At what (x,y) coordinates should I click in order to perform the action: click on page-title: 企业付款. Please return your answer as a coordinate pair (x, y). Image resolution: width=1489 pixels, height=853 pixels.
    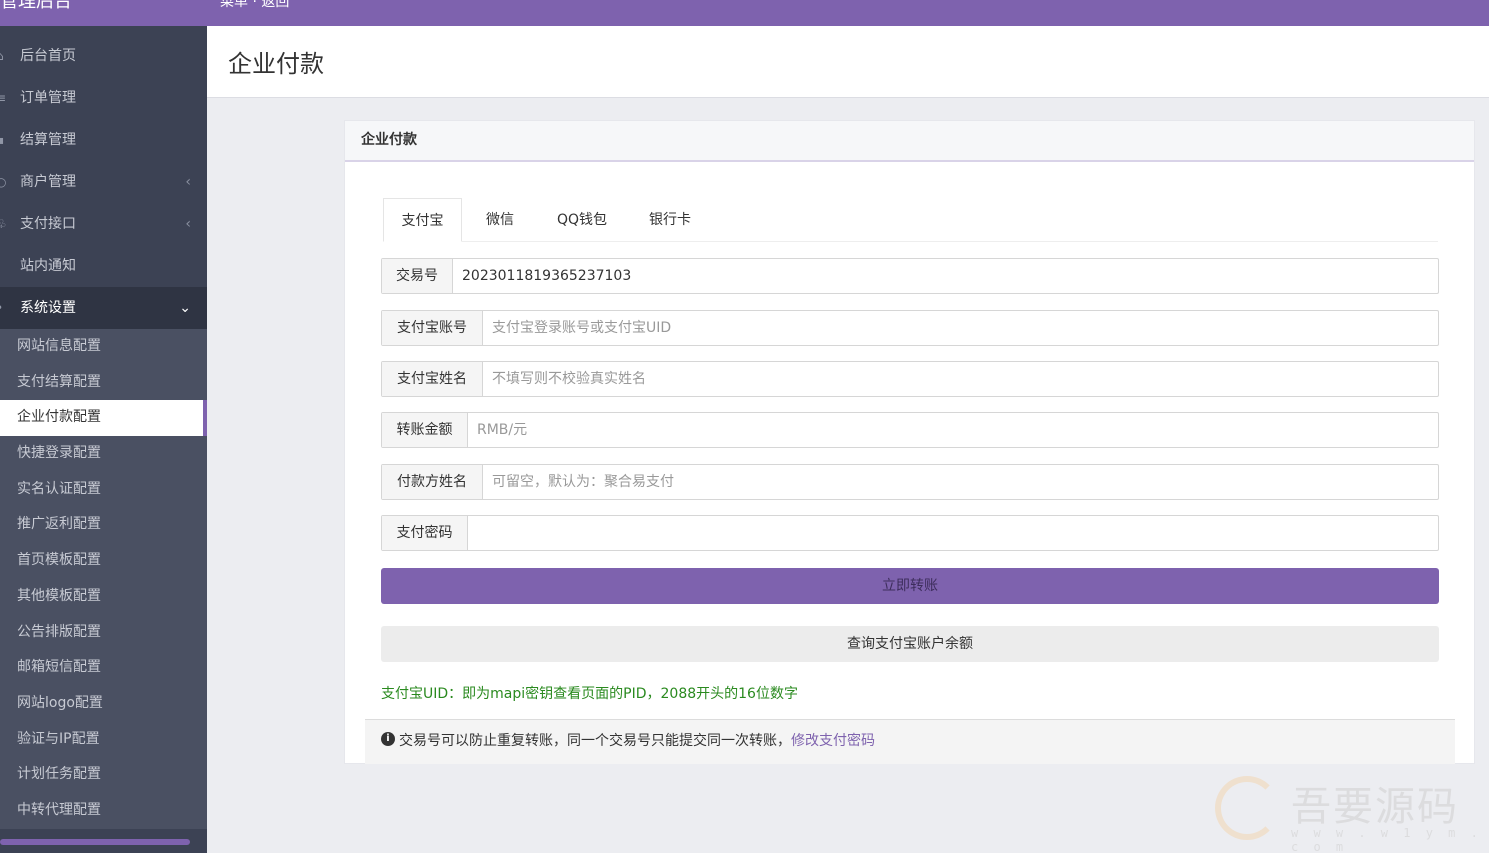
    Looking at the image, I should click on (276, 64).